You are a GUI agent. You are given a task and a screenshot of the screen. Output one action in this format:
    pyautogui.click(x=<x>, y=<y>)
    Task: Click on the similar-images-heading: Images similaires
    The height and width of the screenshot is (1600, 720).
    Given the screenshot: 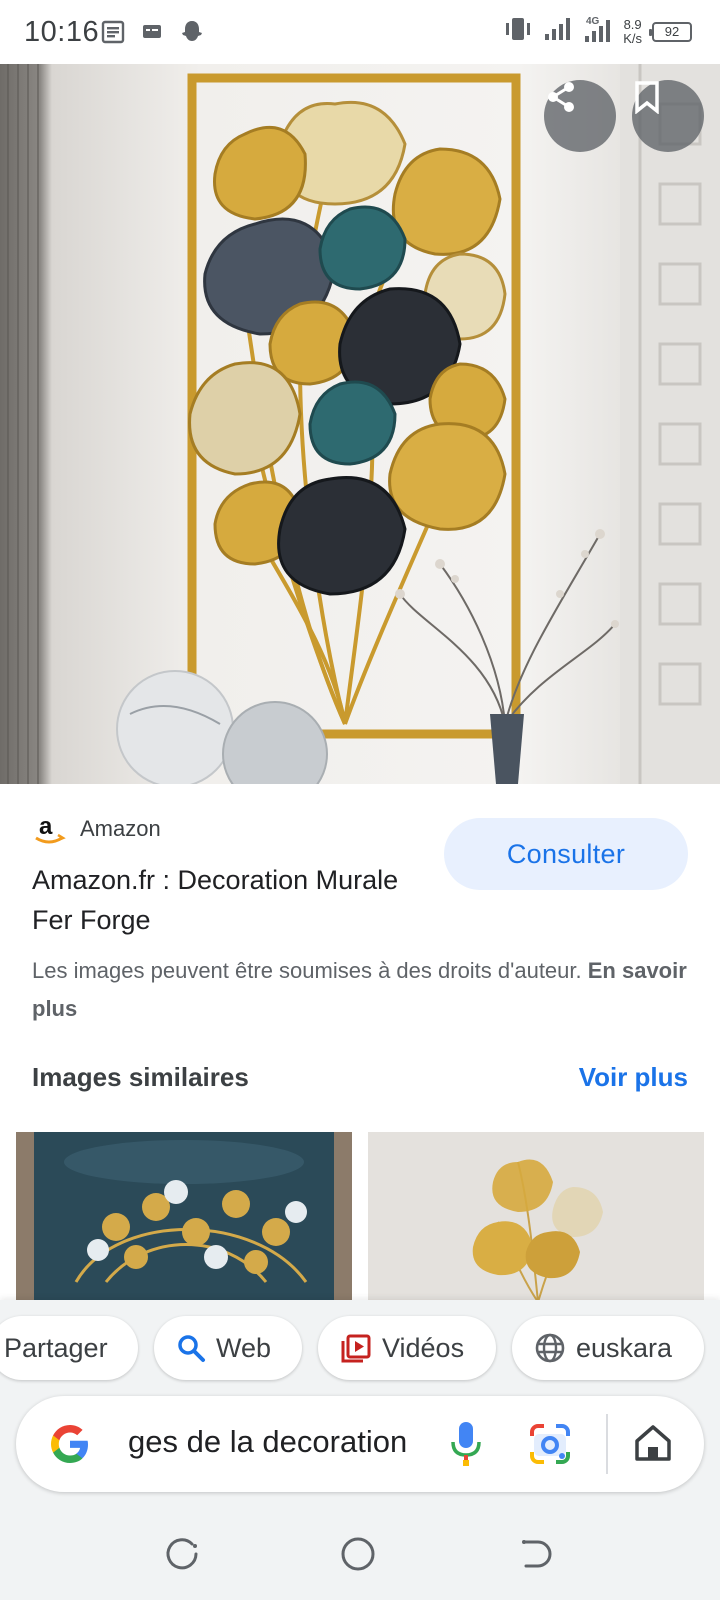 What is the action you would take?
    pyautogui.click(x=140, y=1077)
    